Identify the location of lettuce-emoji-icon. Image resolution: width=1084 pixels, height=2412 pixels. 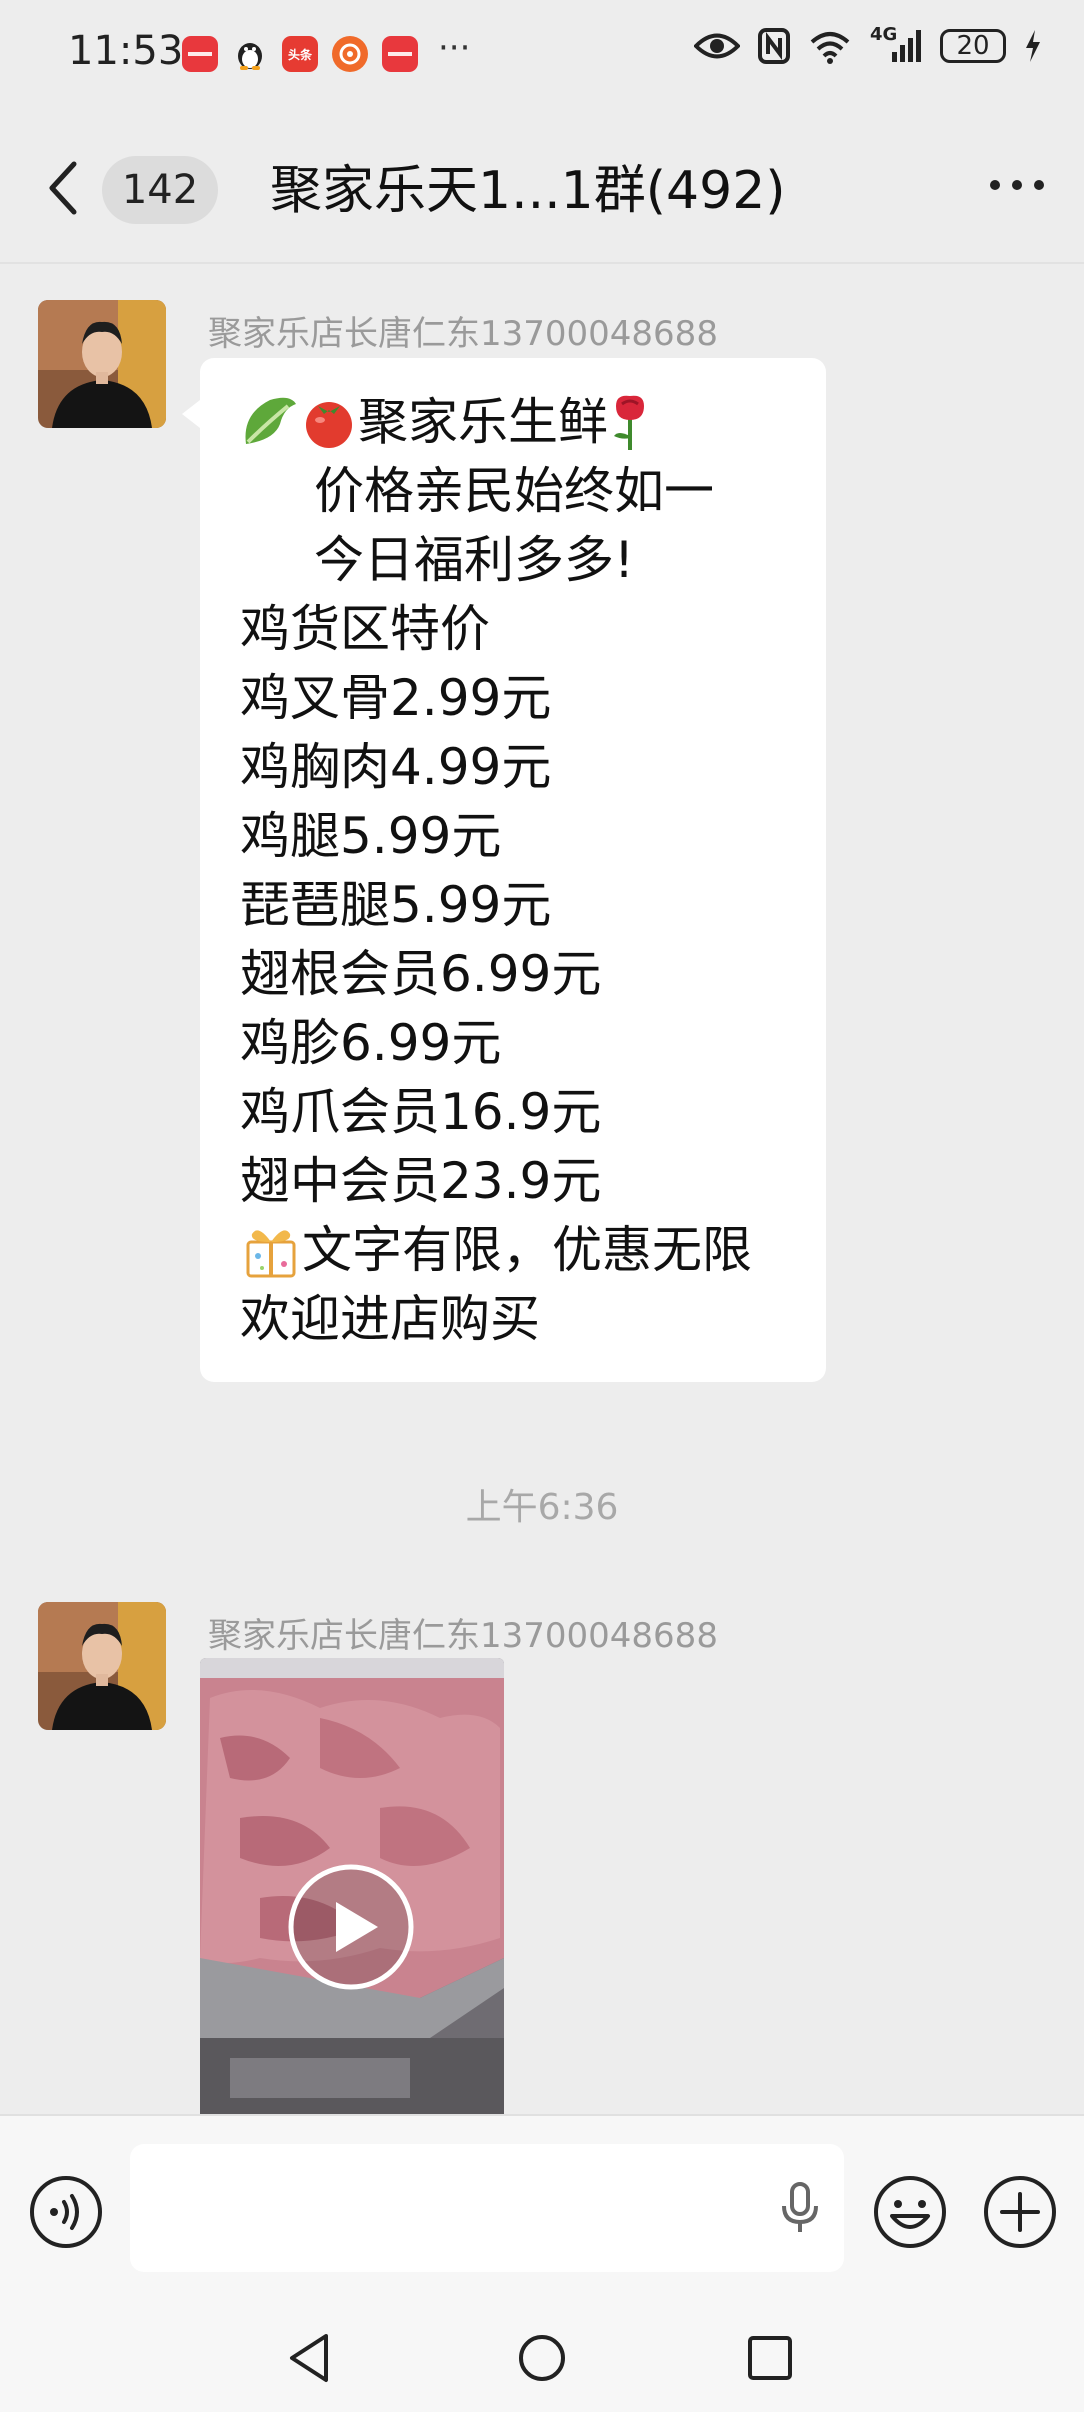
(270, 420).